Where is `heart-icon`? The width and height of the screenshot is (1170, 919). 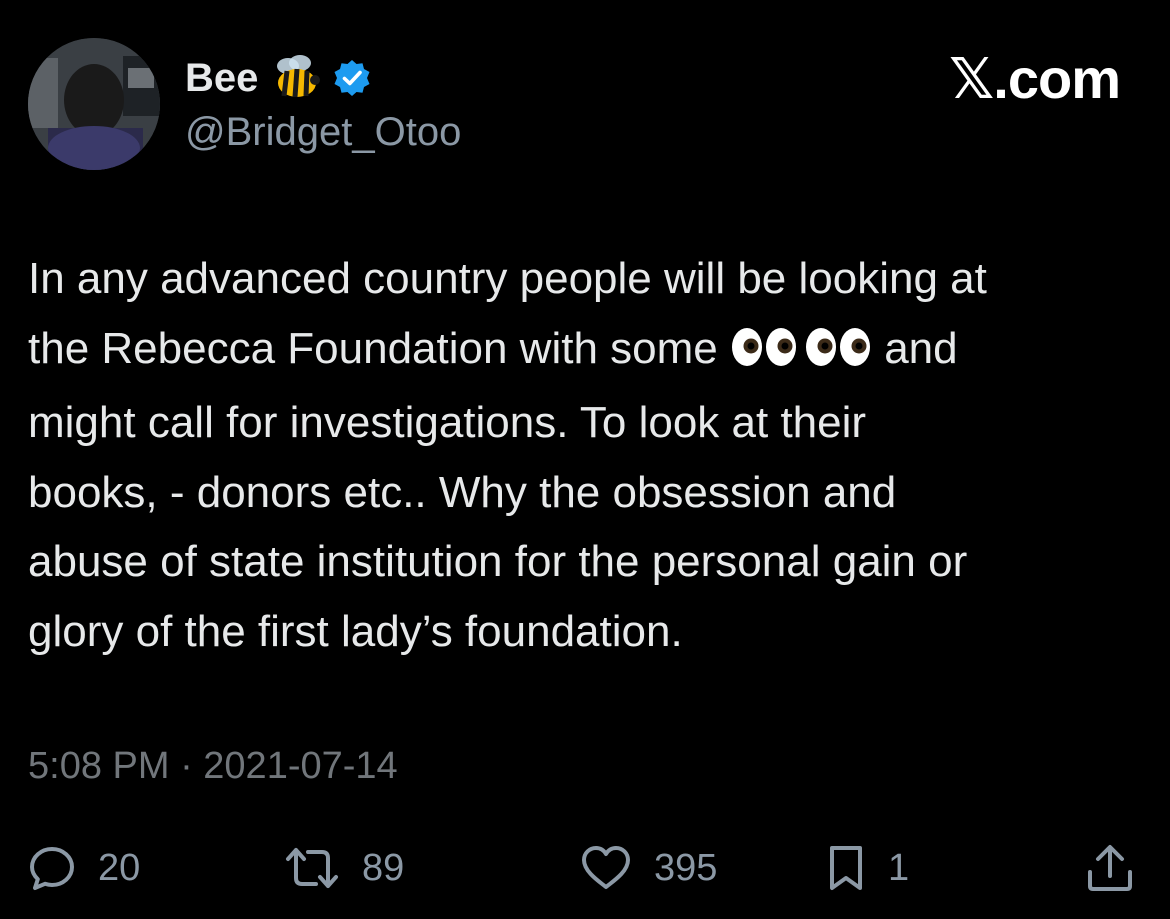
heart-icon is located at coordinates (606, 867).